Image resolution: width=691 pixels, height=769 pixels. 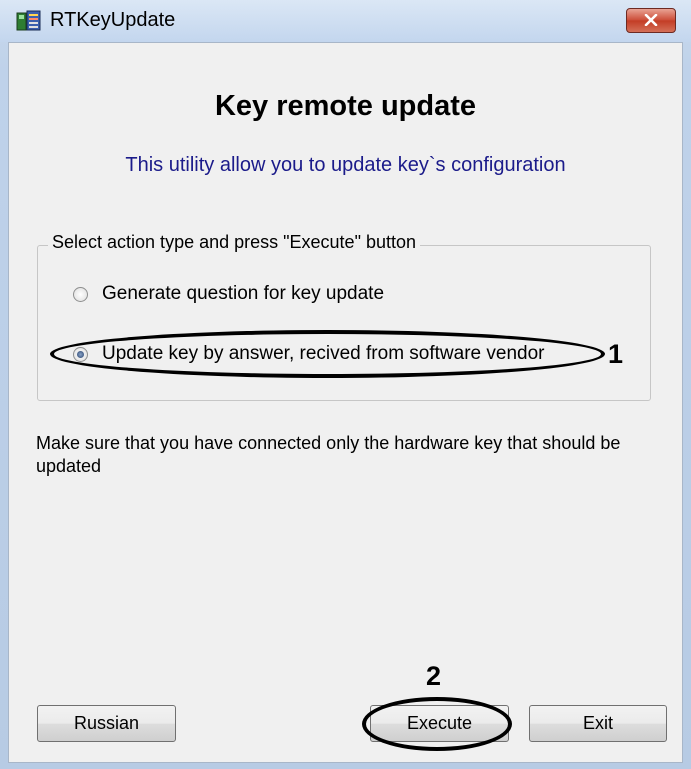 I want to click on option-generate-question: Generate question for key update, so click(x=228, y=294).